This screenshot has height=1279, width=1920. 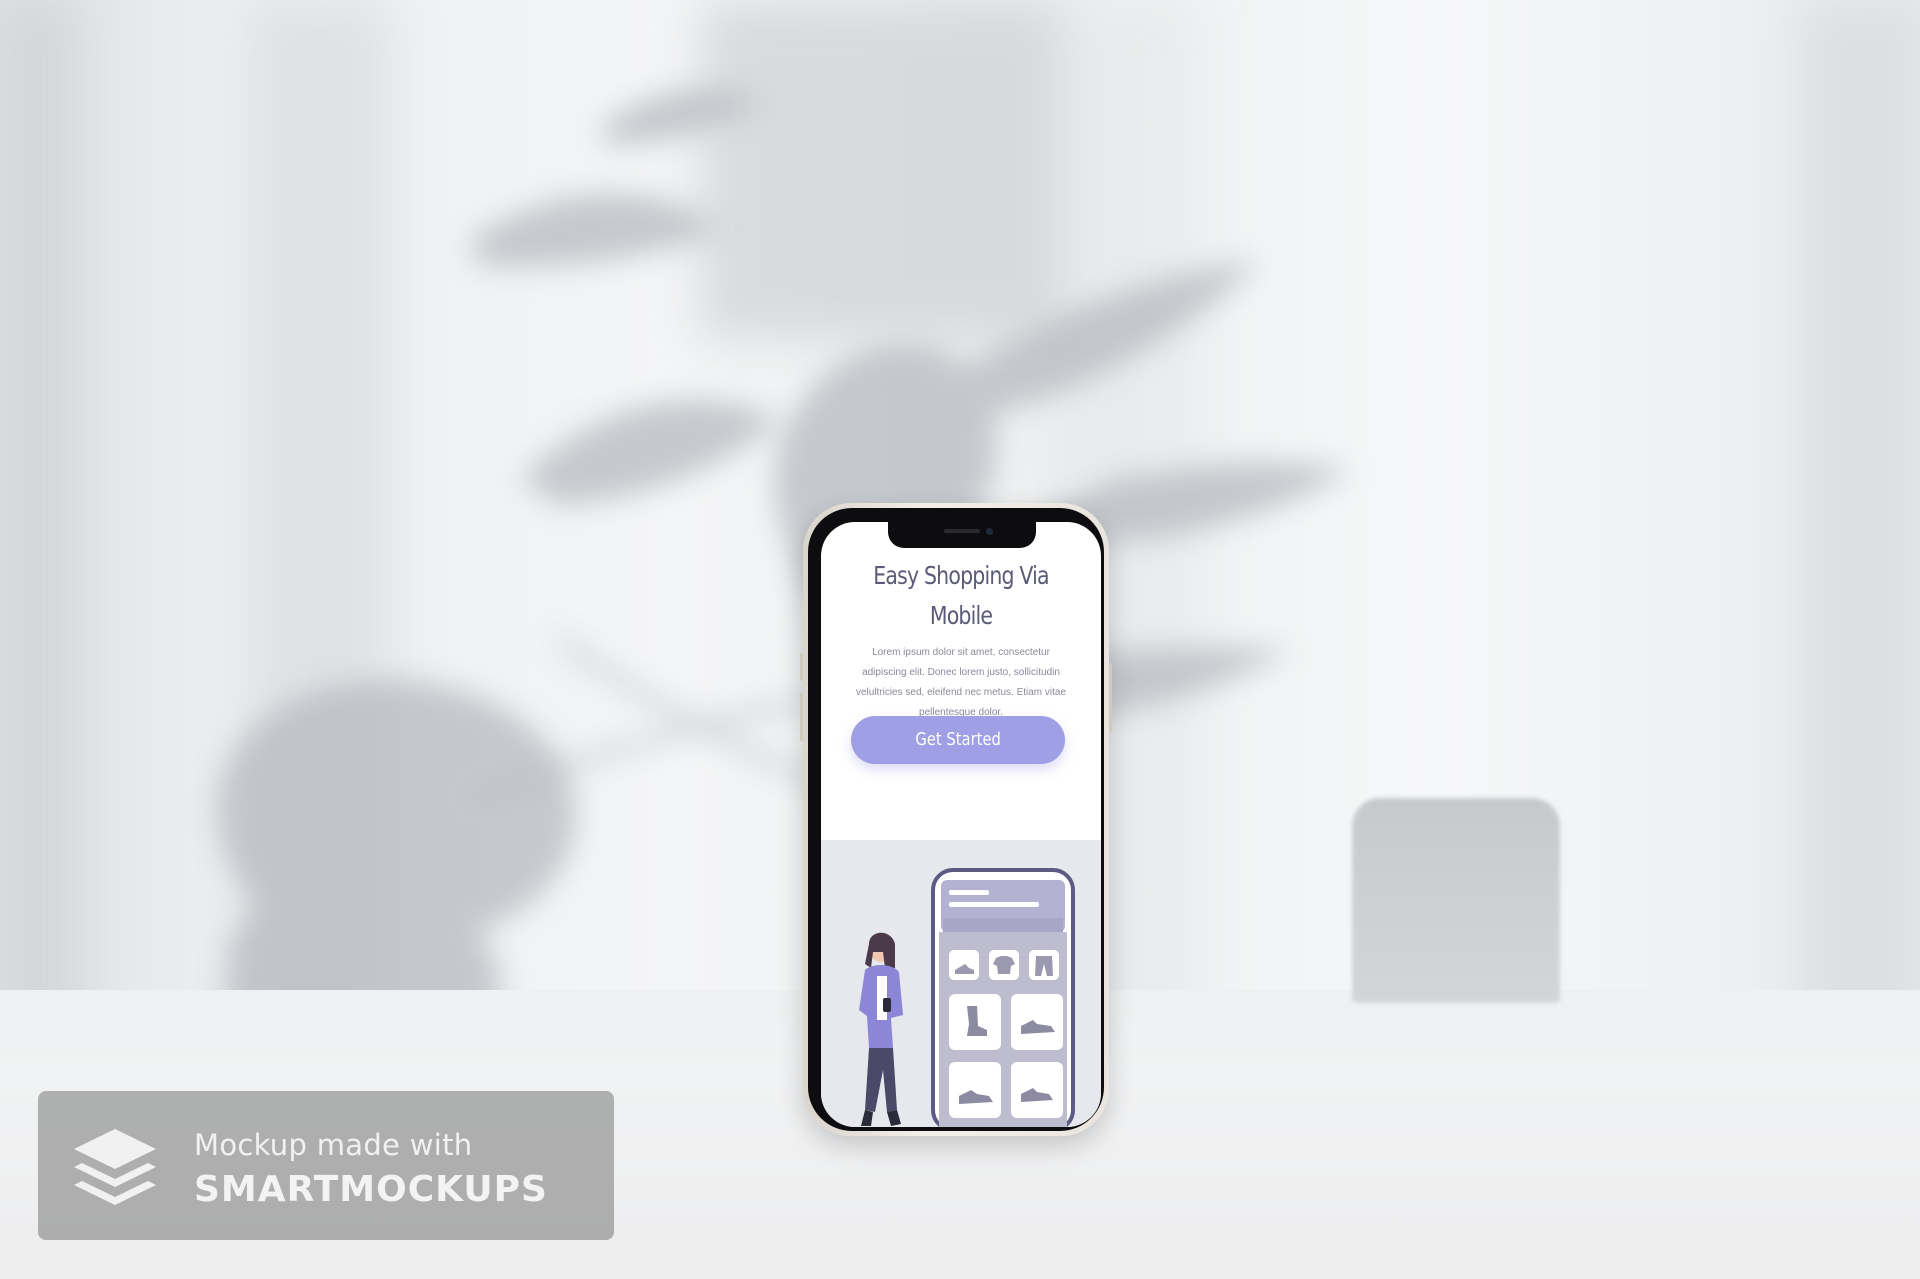 I want to click on speaker-grille, so click(x=962, y=531).